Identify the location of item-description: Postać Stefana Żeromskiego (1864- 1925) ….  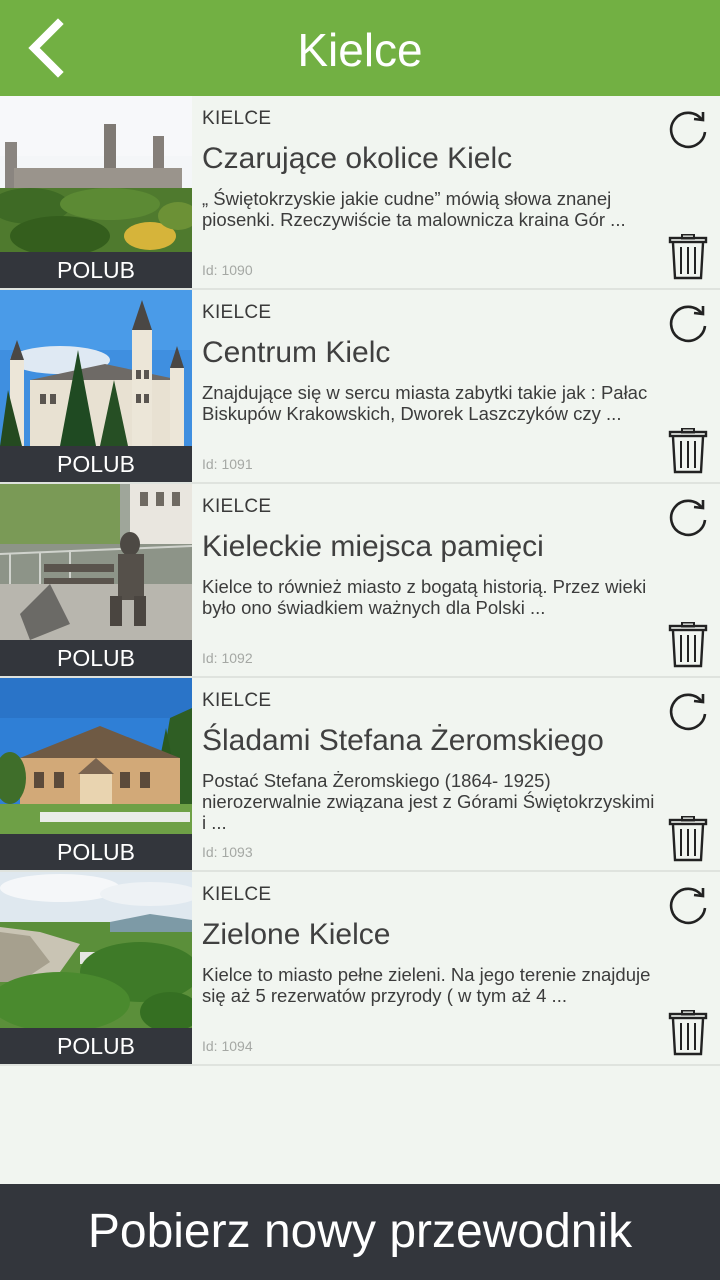
(428, 801).